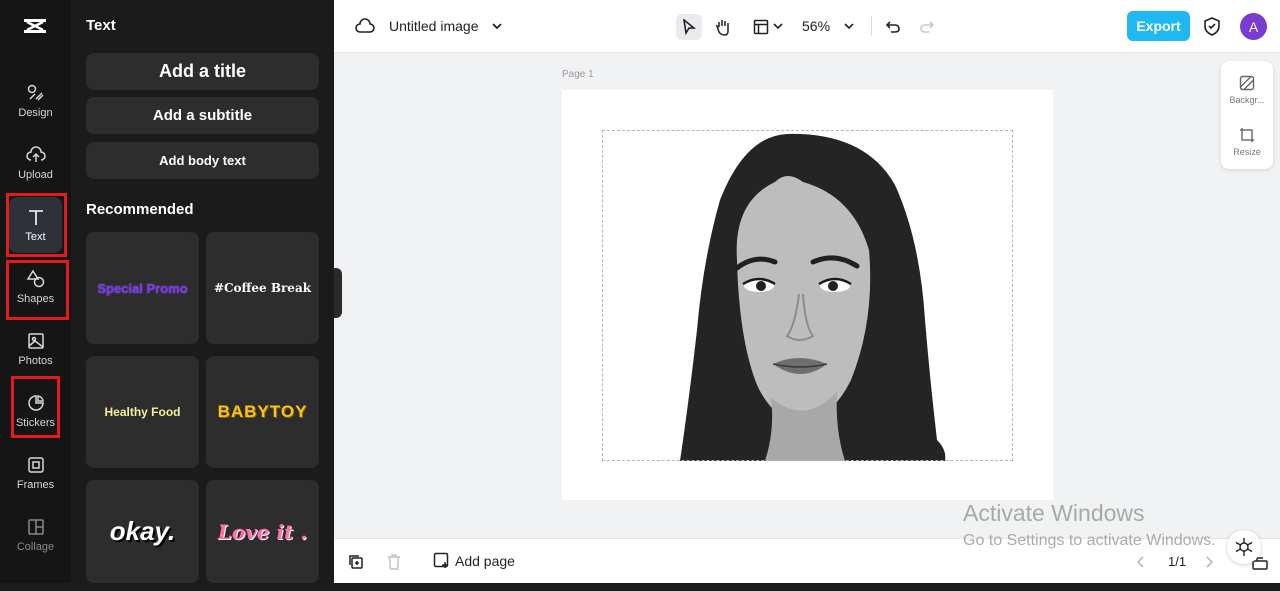 The width and height of the screenshot is (1280, 591). What do you see at coordinates (35, 465) in the screenshot?
I see `frame-icon` at bounding box center [35, 465].